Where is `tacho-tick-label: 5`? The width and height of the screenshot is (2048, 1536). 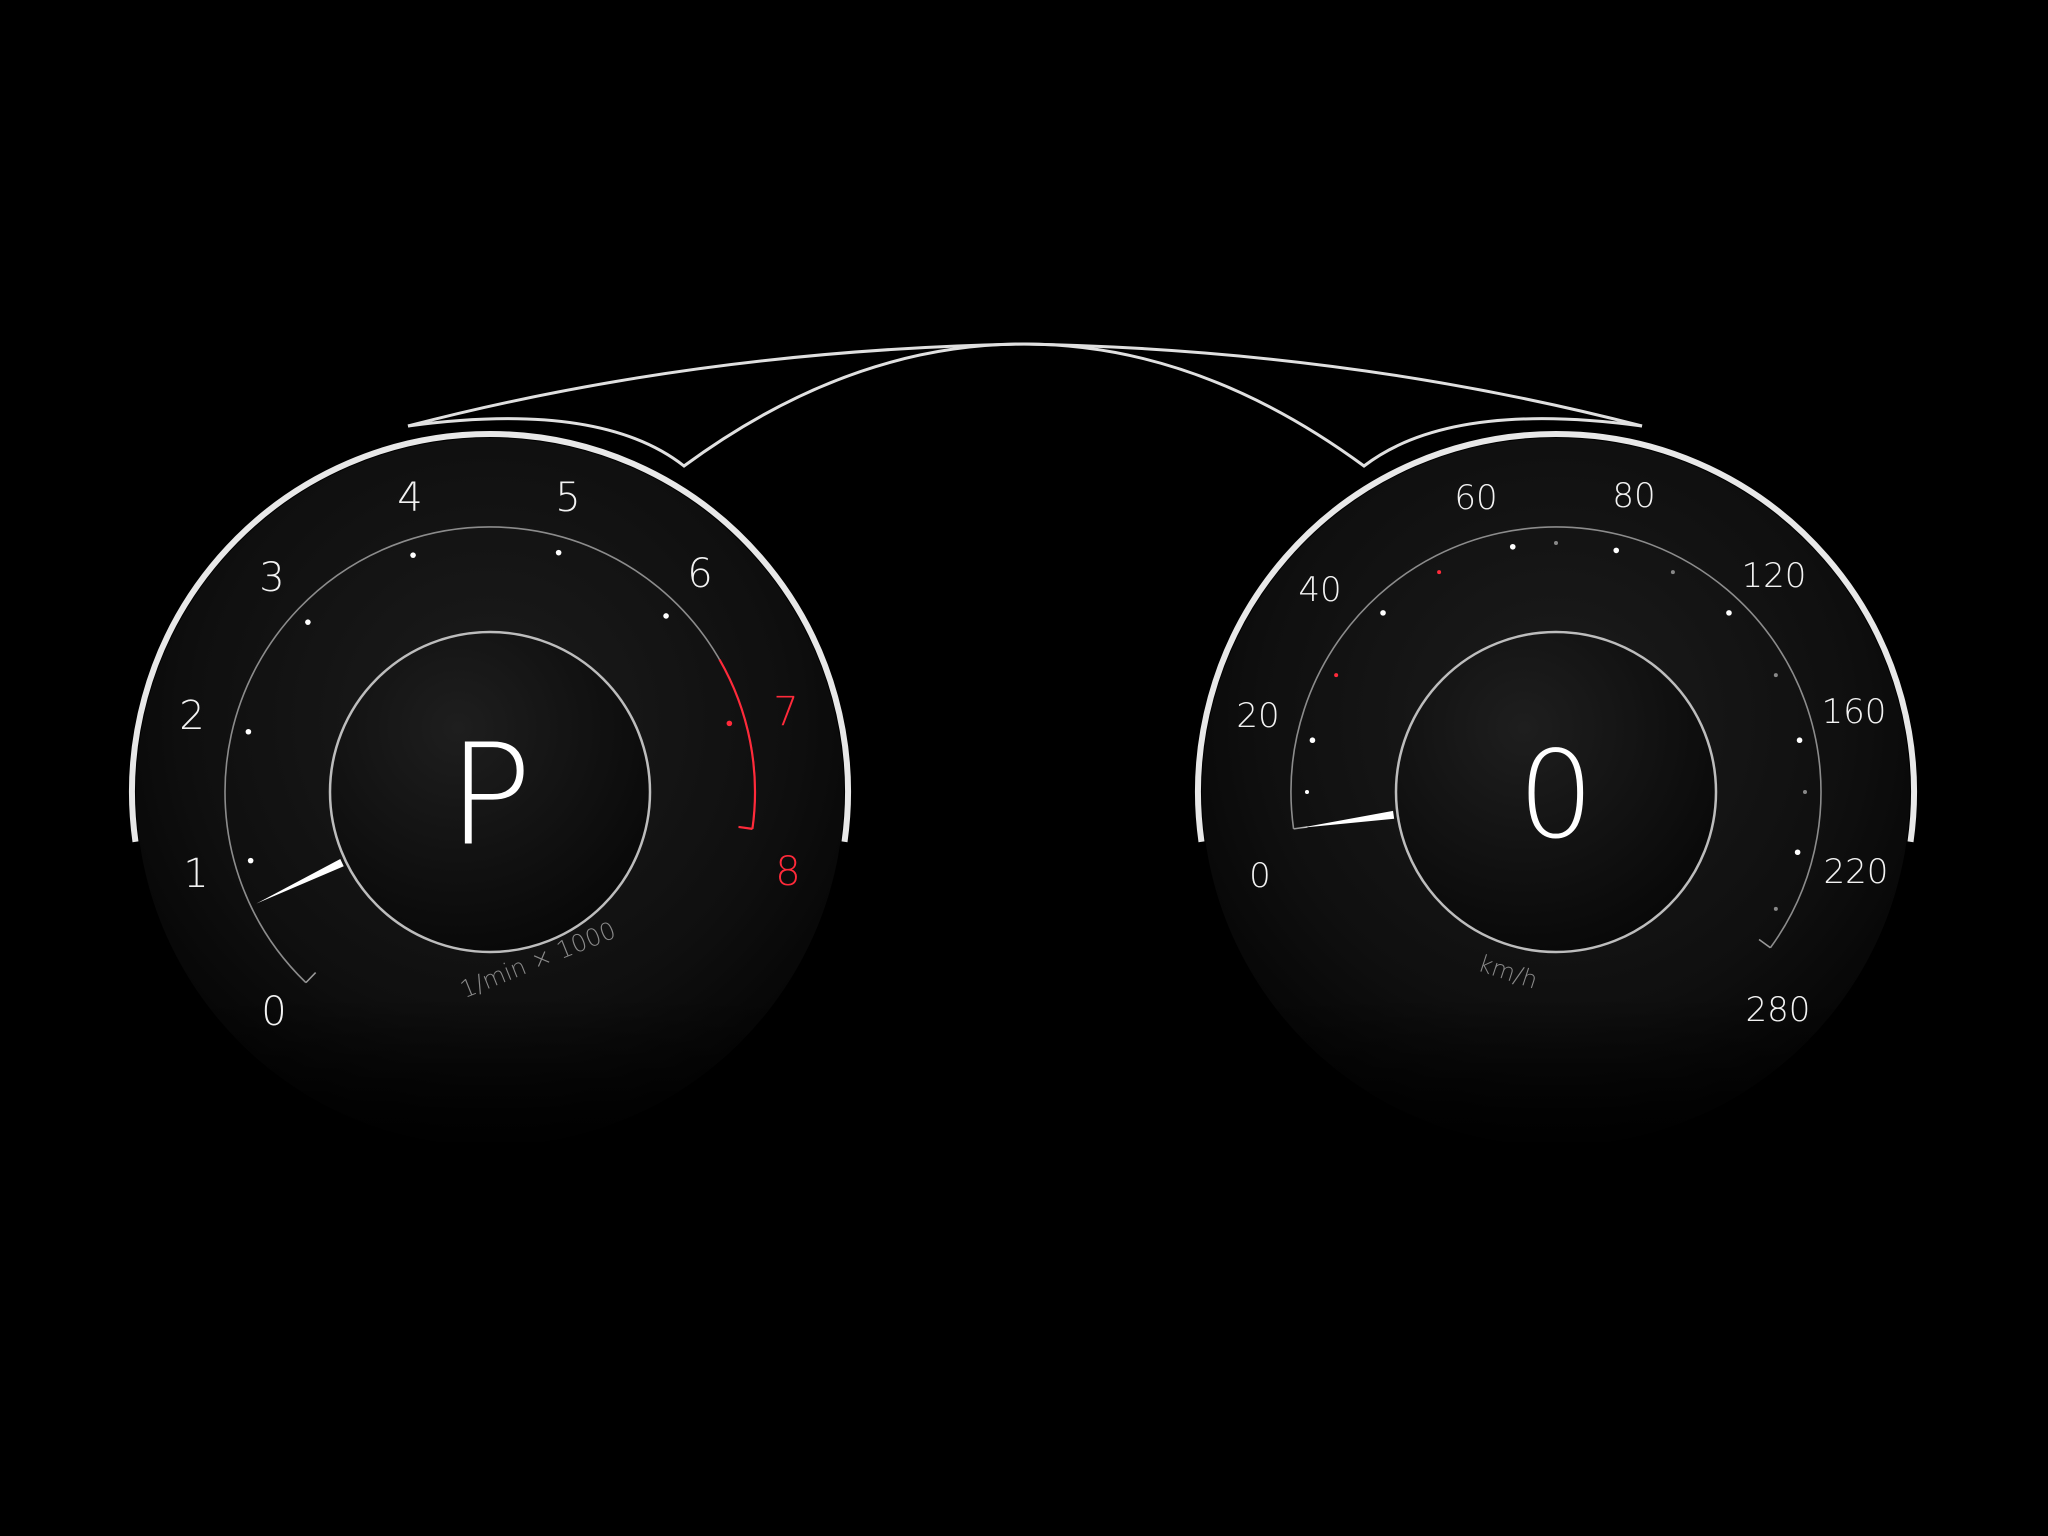
tacho-tick-label: 5 is located at coordinates (567, 498).